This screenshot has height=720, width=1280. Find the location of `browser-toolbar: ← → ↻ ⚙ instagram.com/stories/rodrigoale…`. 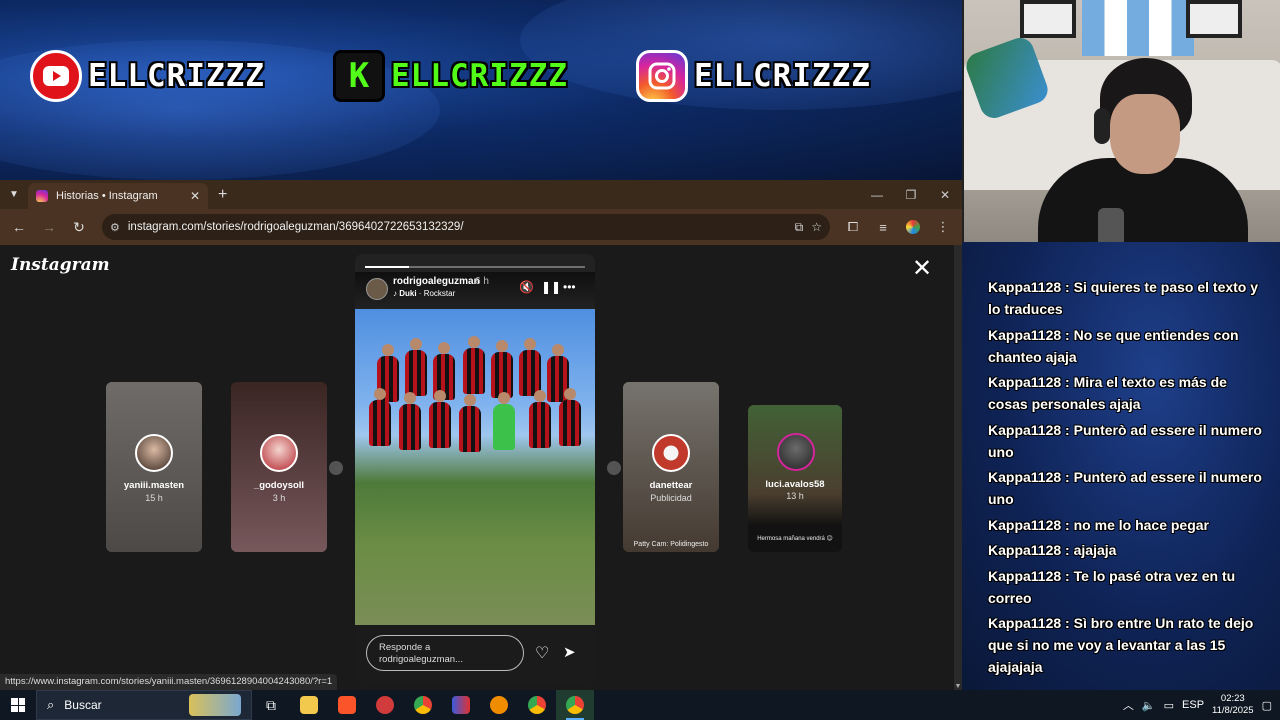

browser-toolbar: ← → ↻ ⚙ instagram.com/stories/rodrigoale… is located at coordinates (481, 227).